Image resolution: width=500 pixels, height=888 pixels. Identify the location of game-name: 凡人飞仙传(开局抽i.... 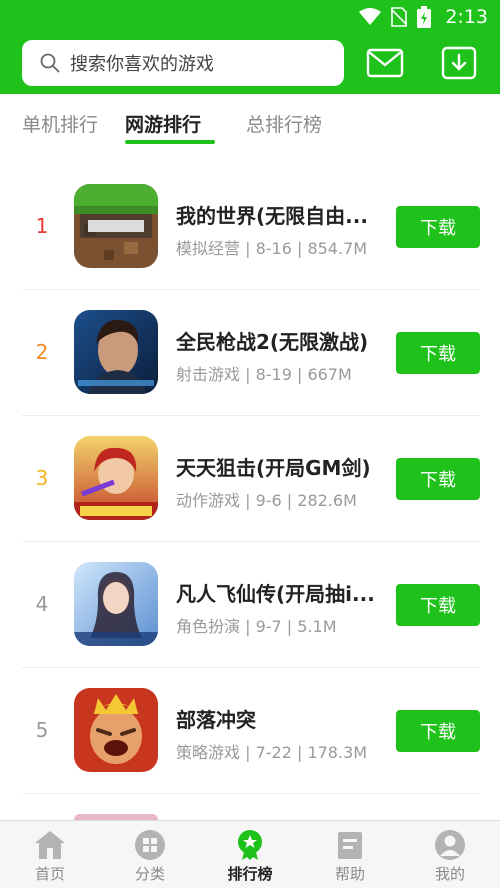
(275, 594).